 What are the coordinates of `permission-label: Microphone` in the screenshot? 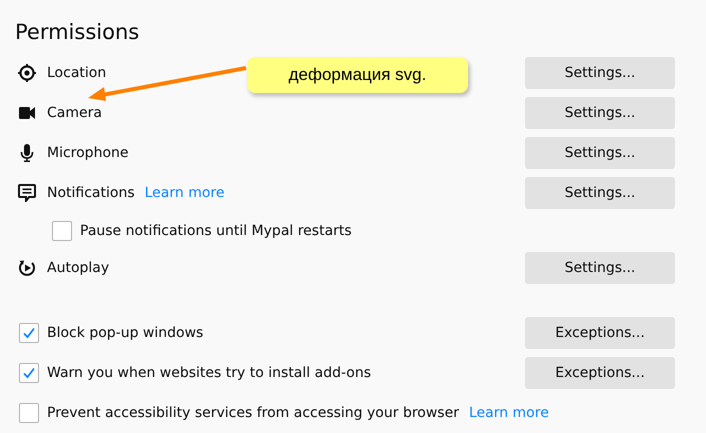 It's located at (87, 153).